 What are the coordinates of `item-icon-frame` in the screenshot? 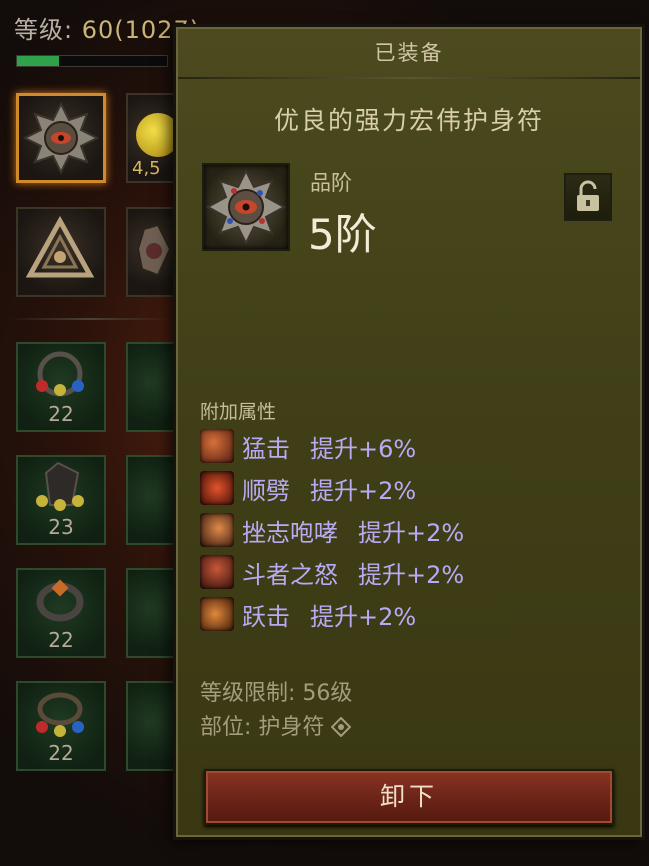 It's located at (246, 207).